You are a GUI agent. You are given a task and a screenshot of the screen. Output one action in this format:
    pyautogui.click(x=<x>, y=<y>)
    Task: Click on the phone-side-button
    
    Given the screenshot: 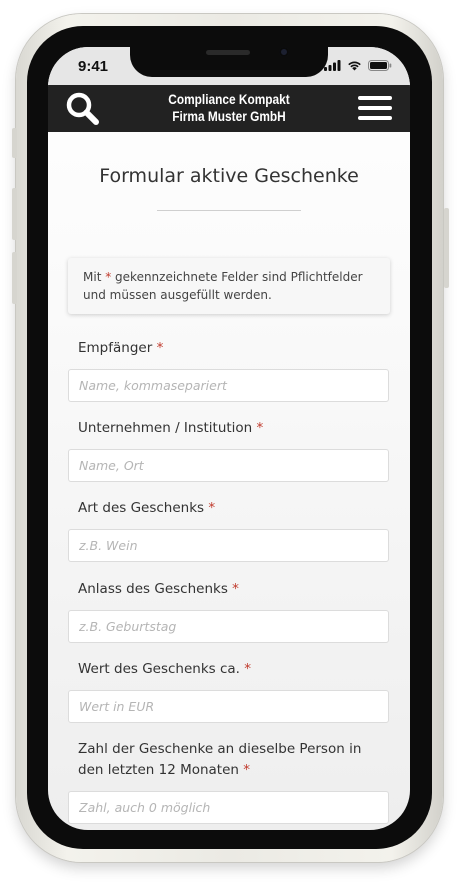 What is the action you would take?
    pyautogui.click(x=14, y=143)
    